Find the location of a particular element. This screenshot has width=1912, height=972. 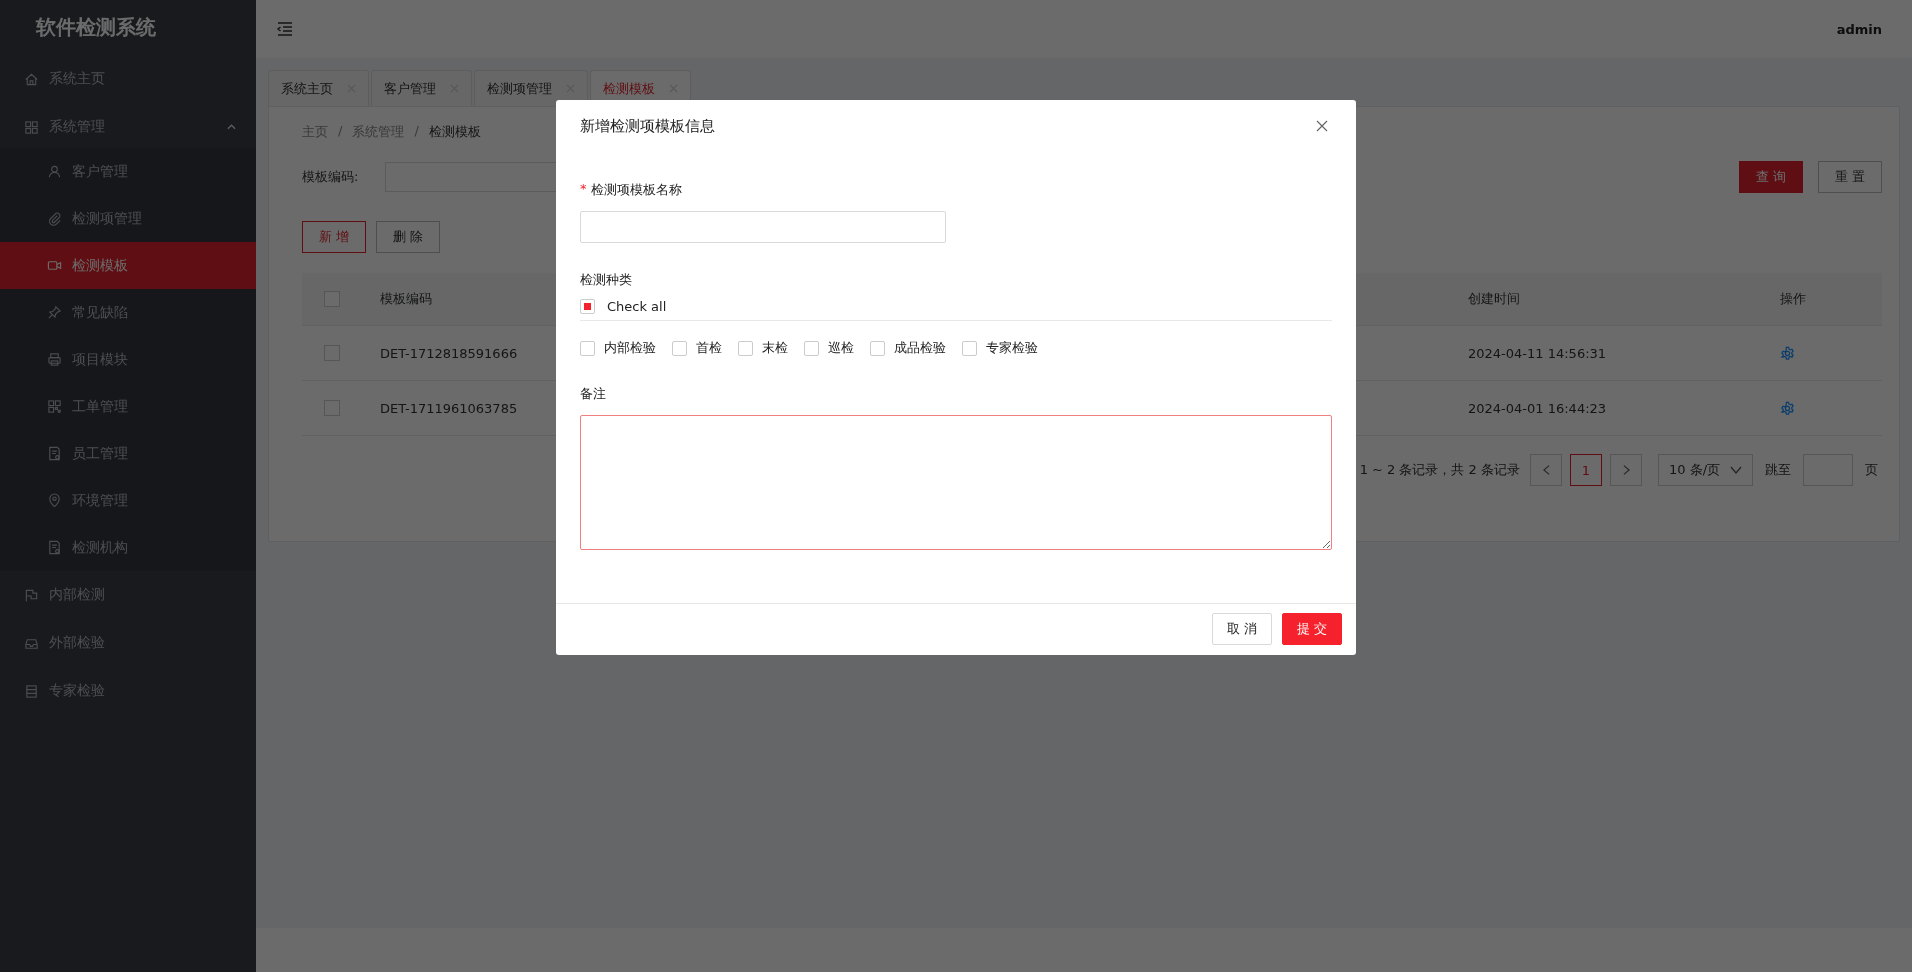

video-camera-icon is located at coordinates (54, 265).